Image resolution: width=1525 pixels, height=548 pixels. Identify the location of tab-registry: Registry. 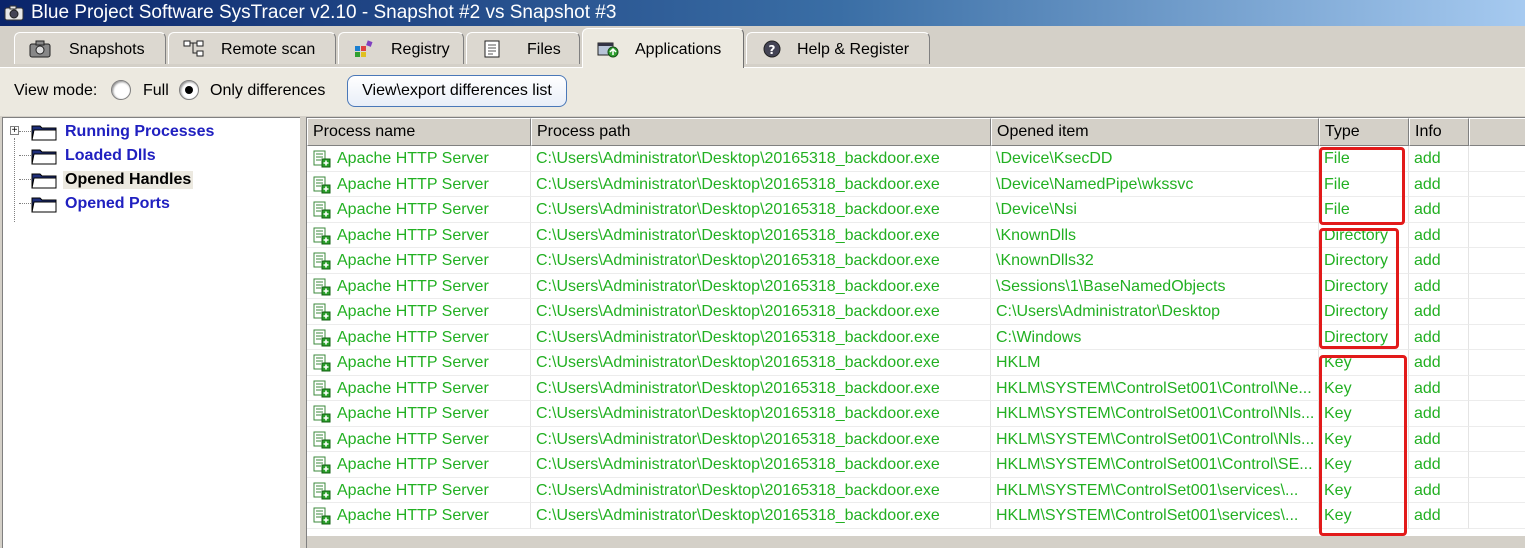
(401, 48).